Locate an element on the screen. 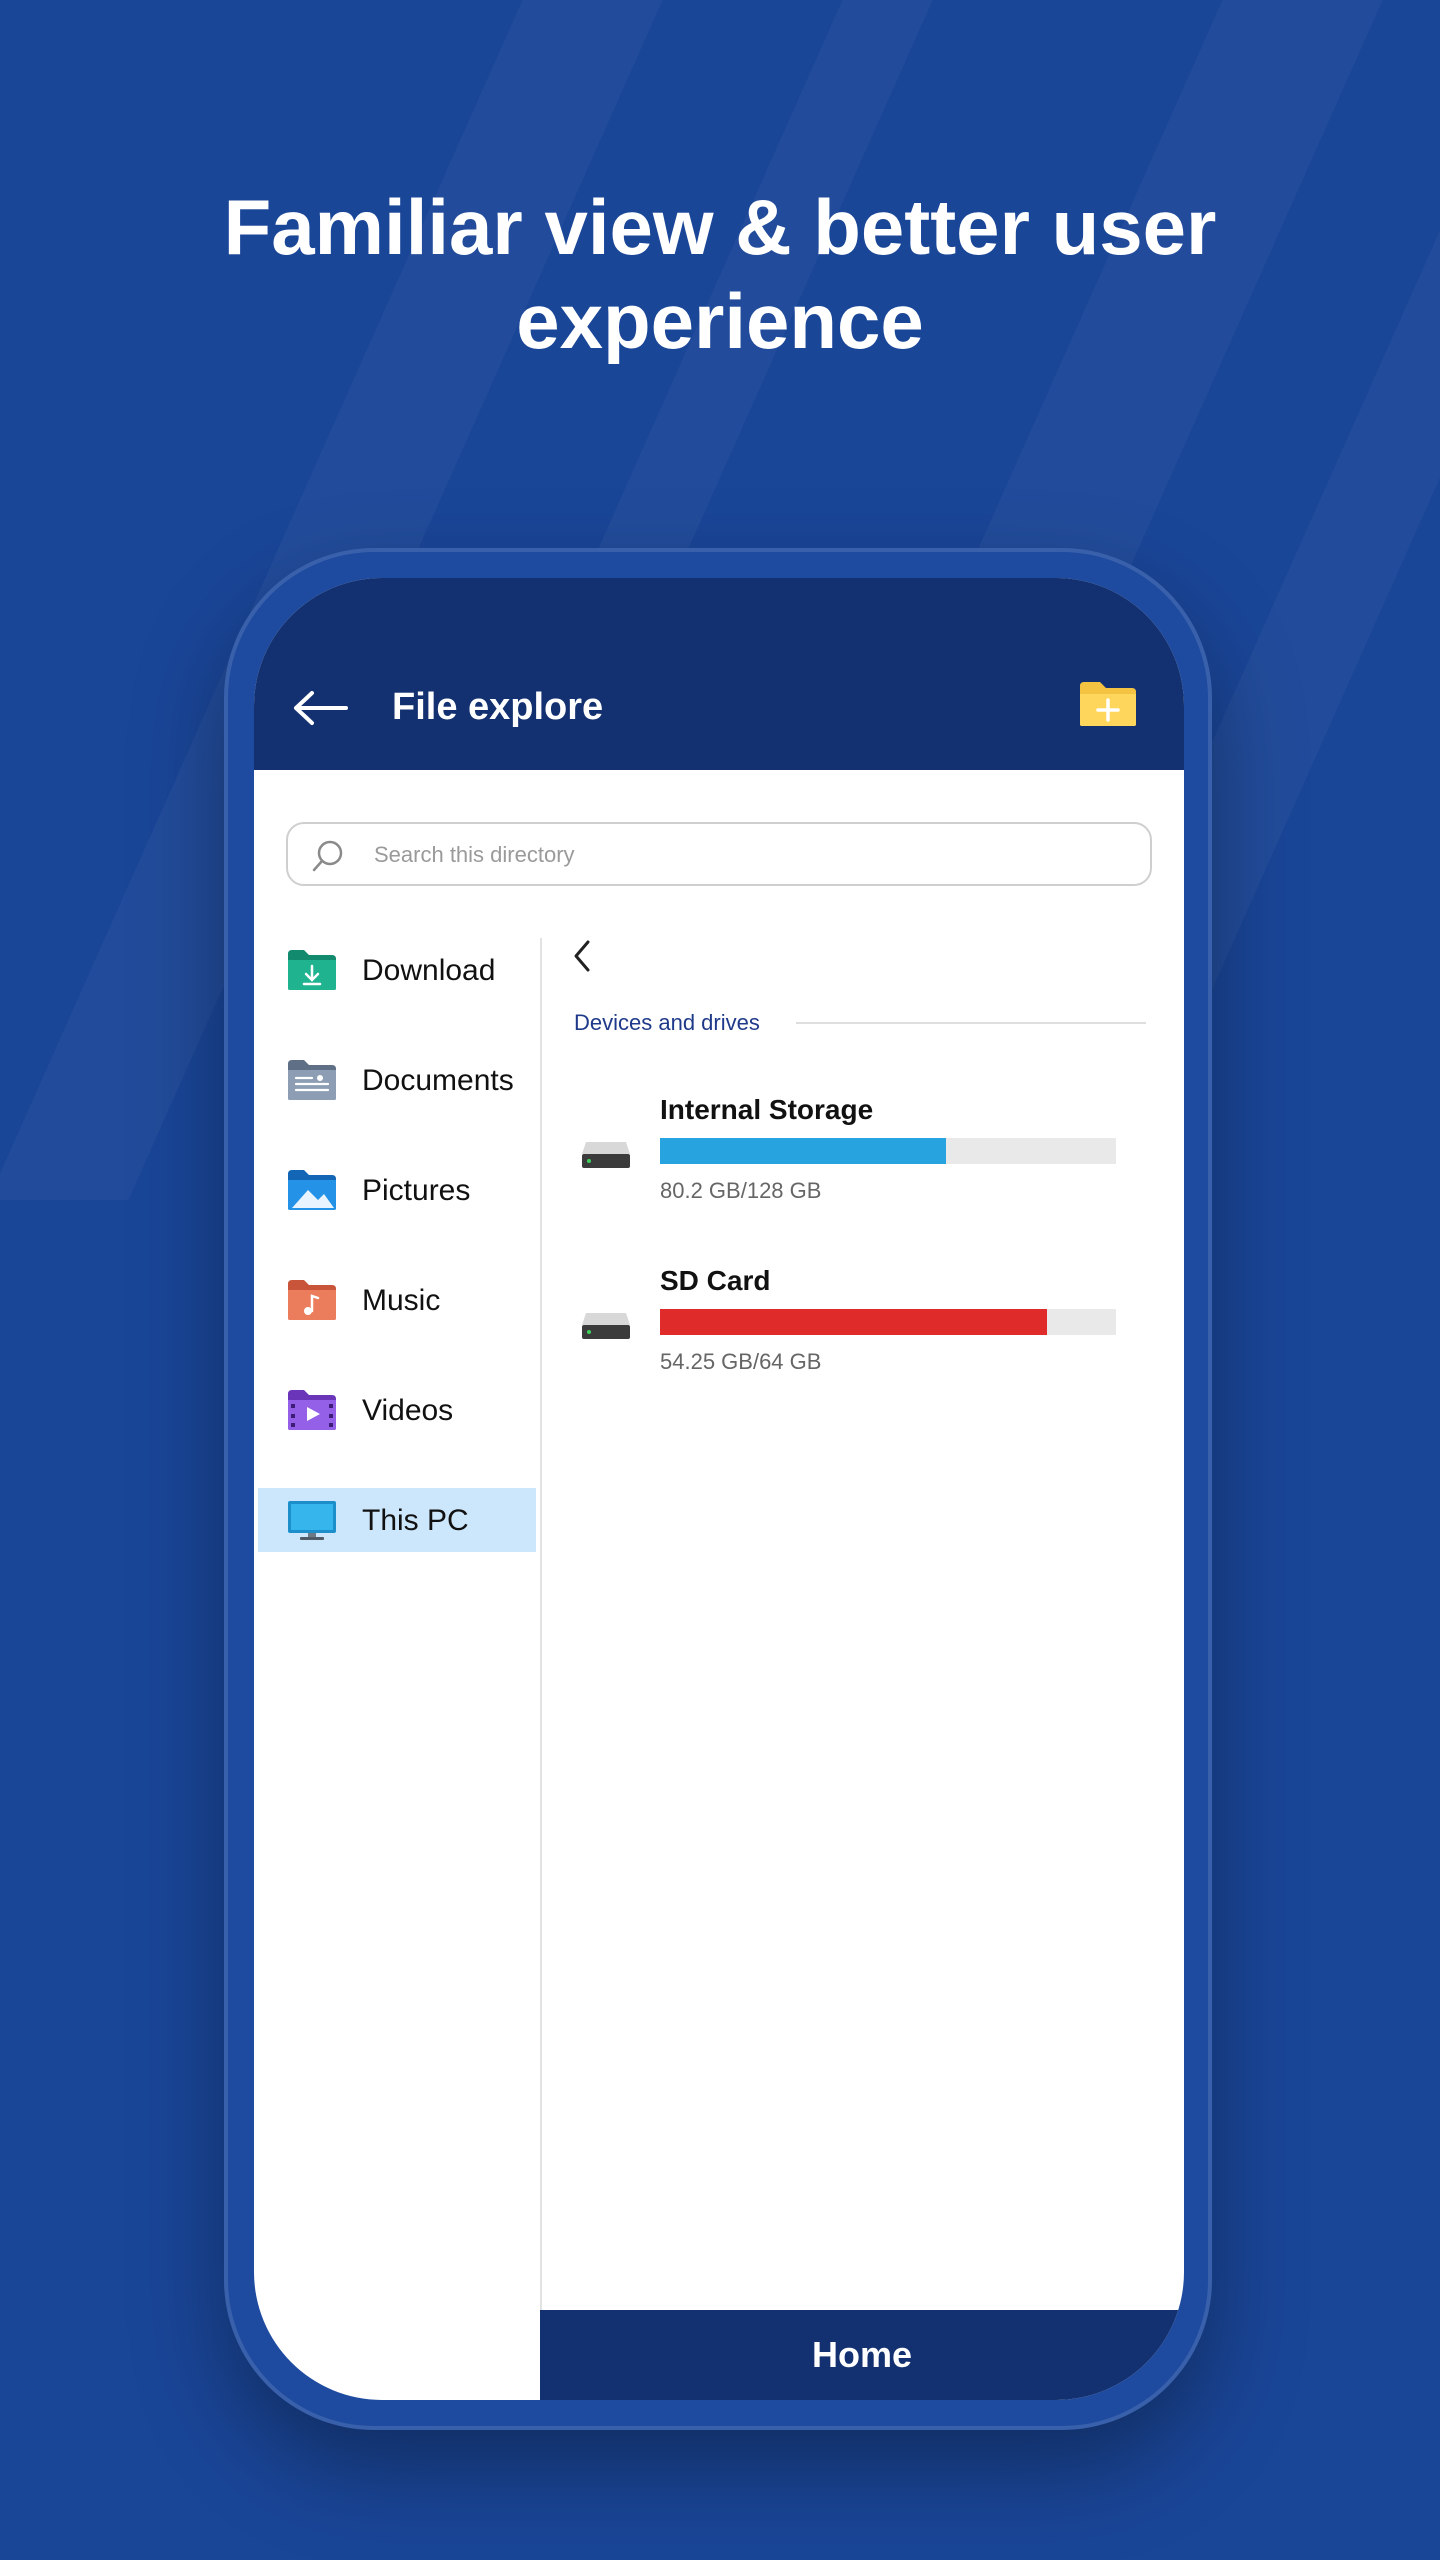  sidebar-item-videos: Videos is located at coordinates (397, 1410).